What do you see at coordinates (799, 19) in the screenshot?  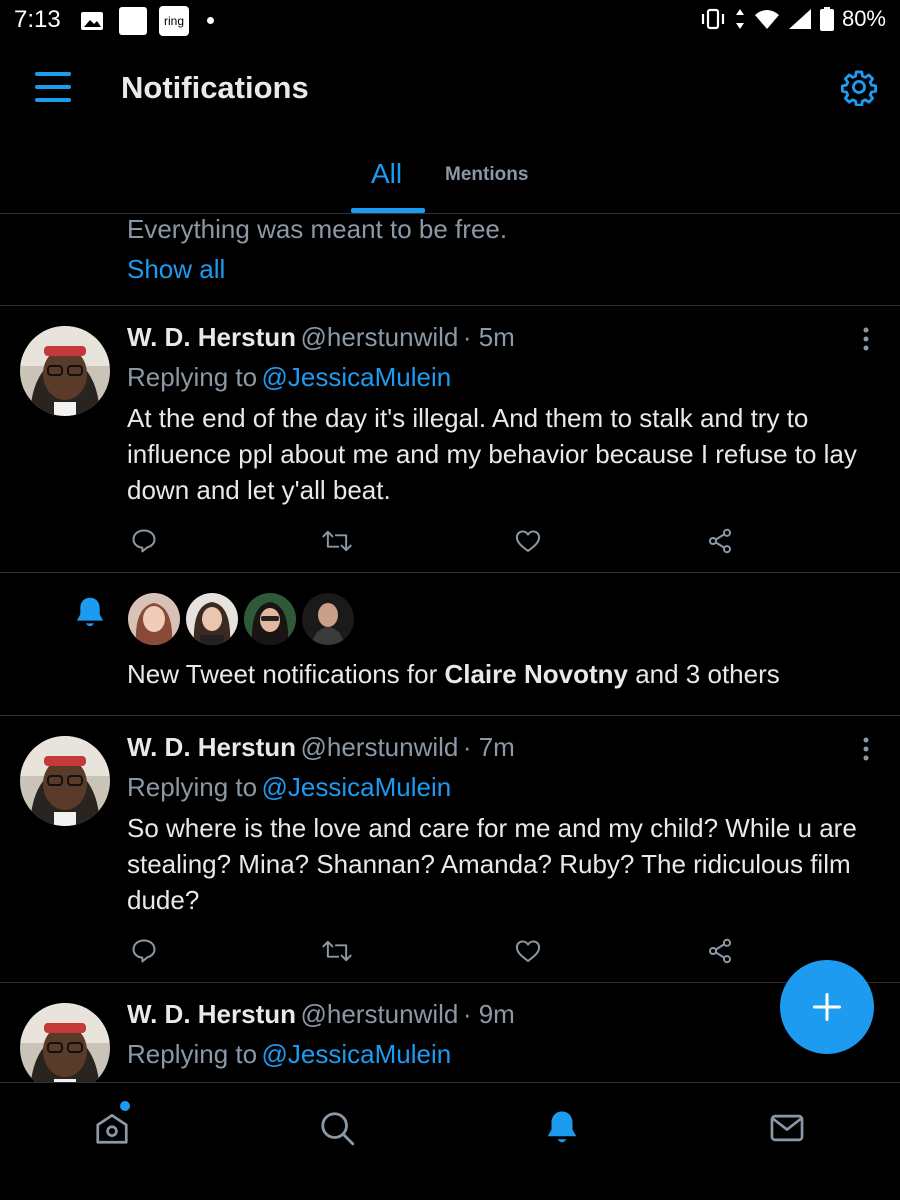 I see `signal-icon` at bounding box center [799, 19].